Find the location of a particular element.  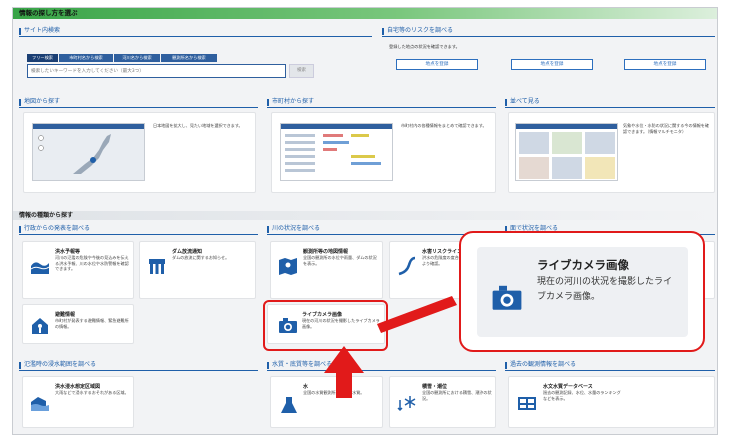

highlight-arrows is located at coordinates (390, 347).